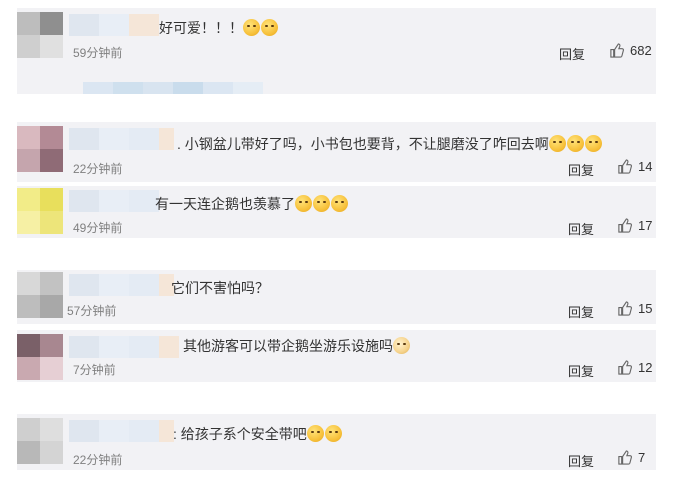 This screenshot has height=479, width=679. Describe the element at coordinates (92, 311) in the screenshot. I see `timestamp: 57分钟前` at that location.